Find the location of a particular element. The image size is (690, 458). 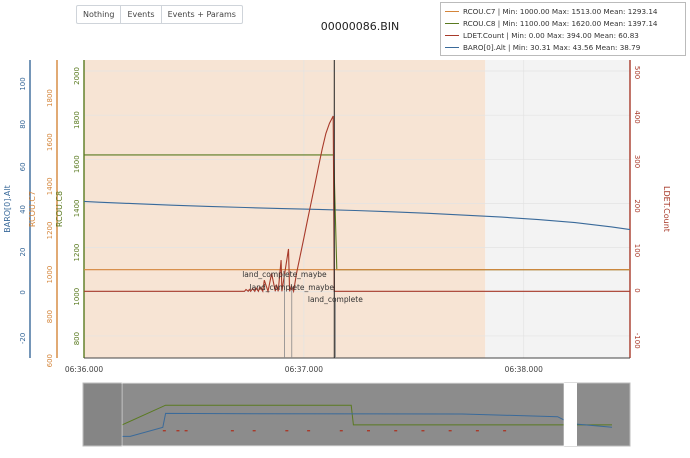

event-label: land_complete is located at coordinates (335, 299).